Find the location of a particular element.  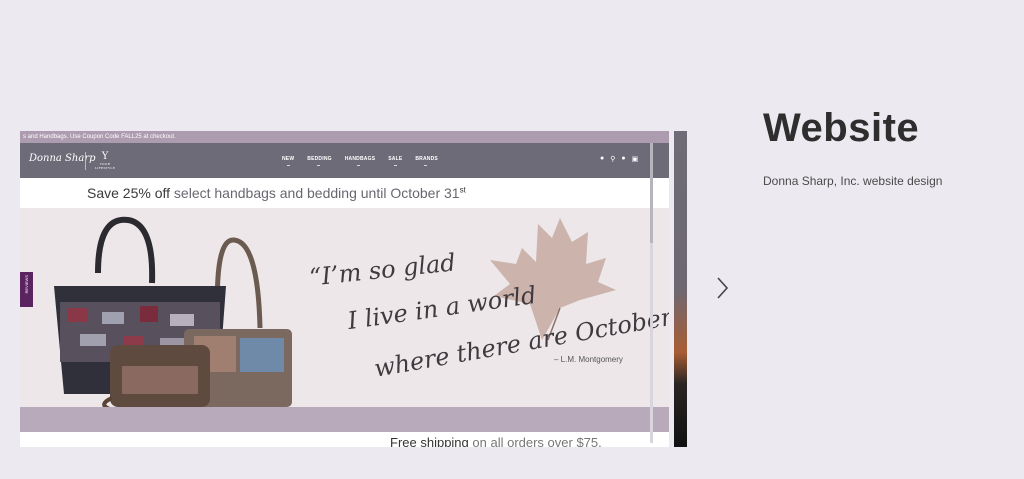

next-slide-preview is located at coordinates (680, 289).